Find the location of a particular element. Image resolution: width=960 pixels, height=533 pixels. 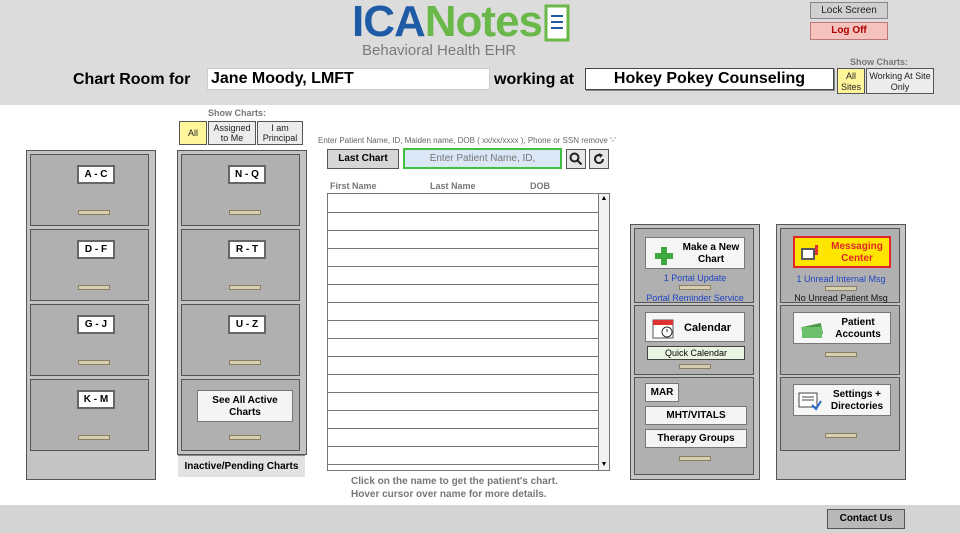

column-first-name: First Name is located at coordinates (353, 186).